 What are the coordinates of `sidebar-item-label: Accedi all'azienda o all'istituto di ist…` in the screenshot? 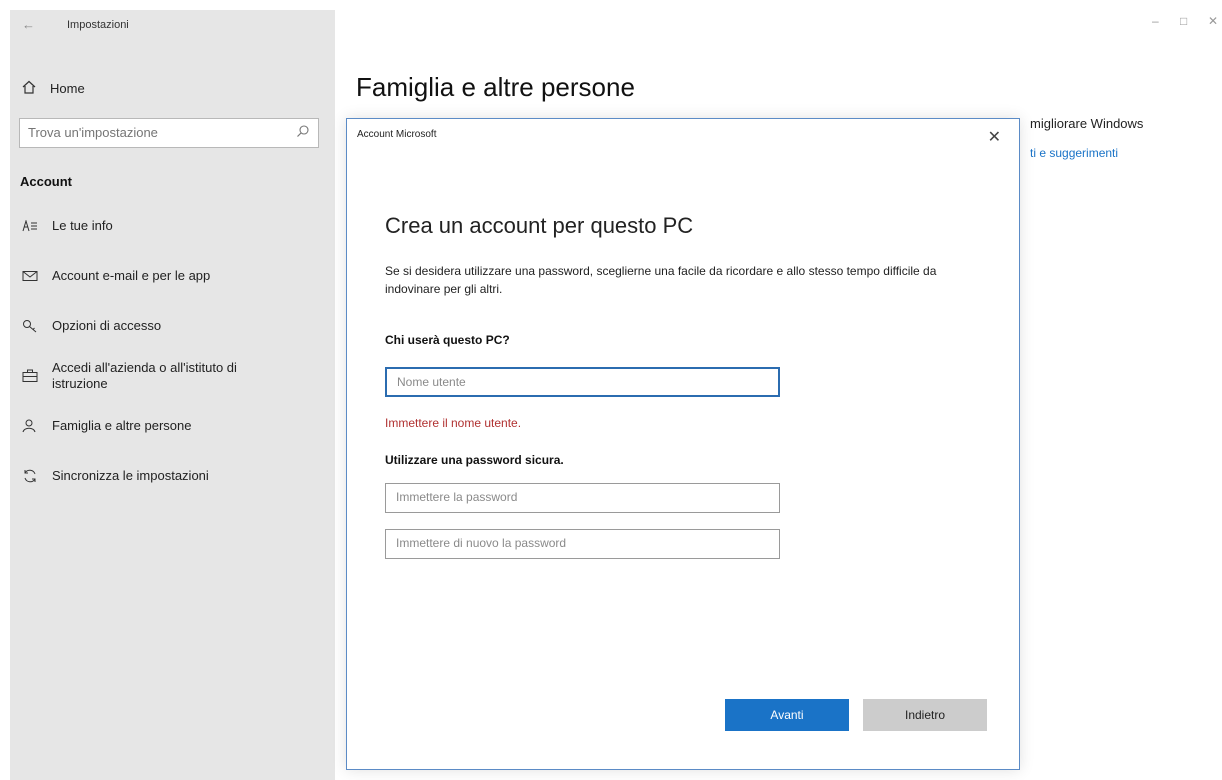 It's located at (144, 375).